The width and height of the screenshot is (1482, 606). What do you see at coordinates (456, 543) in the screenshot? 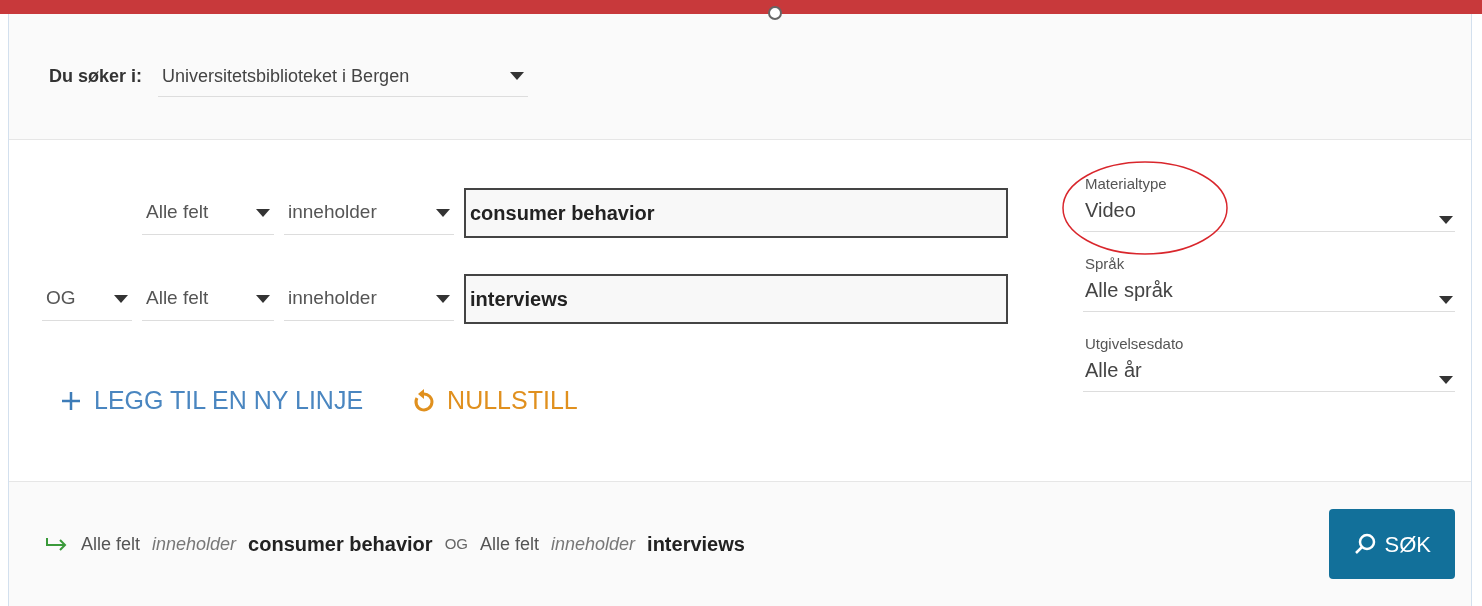
I see `boolean-text: OG` at bounding box center [456, 543].